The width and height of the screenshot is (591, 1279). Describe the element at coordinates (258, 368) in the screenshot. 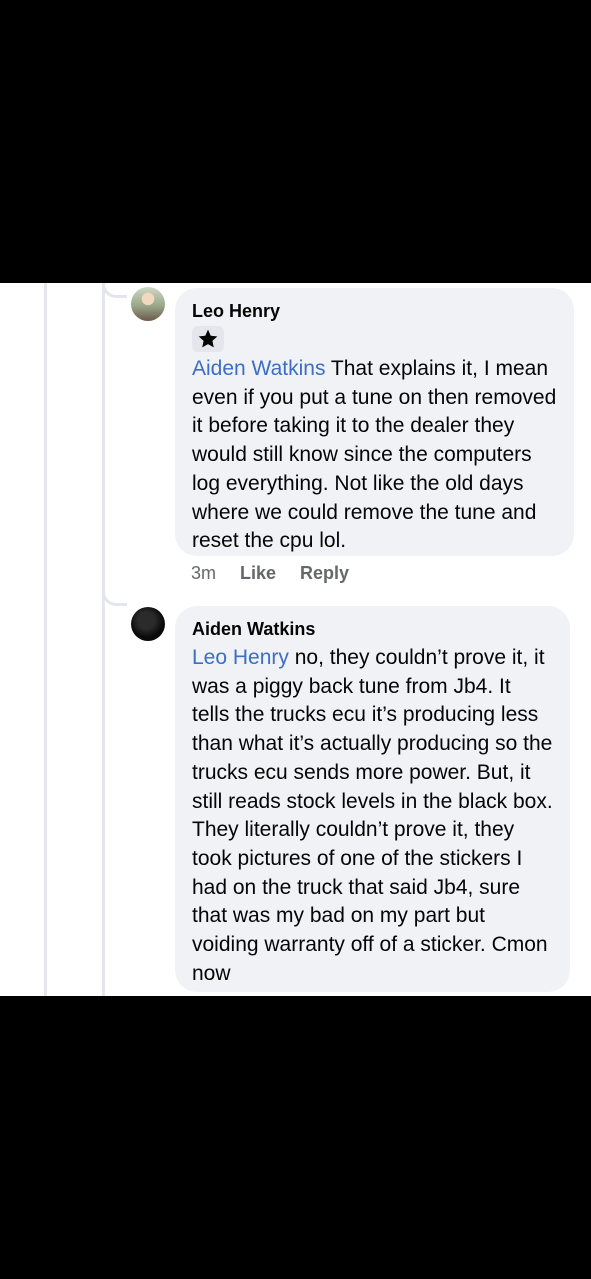

I see `mention-link: Aiden Watkins` at that location.